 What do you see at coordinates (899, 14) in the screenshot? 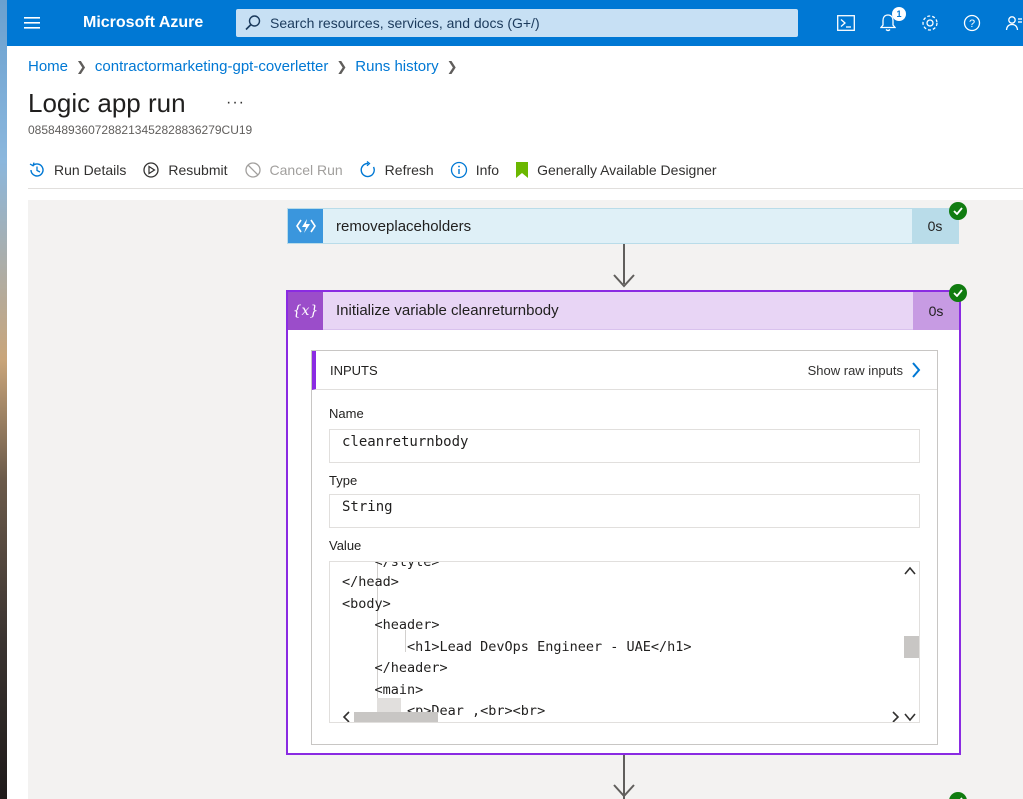
I see `notification-badge: 1` at bounding box center [899, 14].